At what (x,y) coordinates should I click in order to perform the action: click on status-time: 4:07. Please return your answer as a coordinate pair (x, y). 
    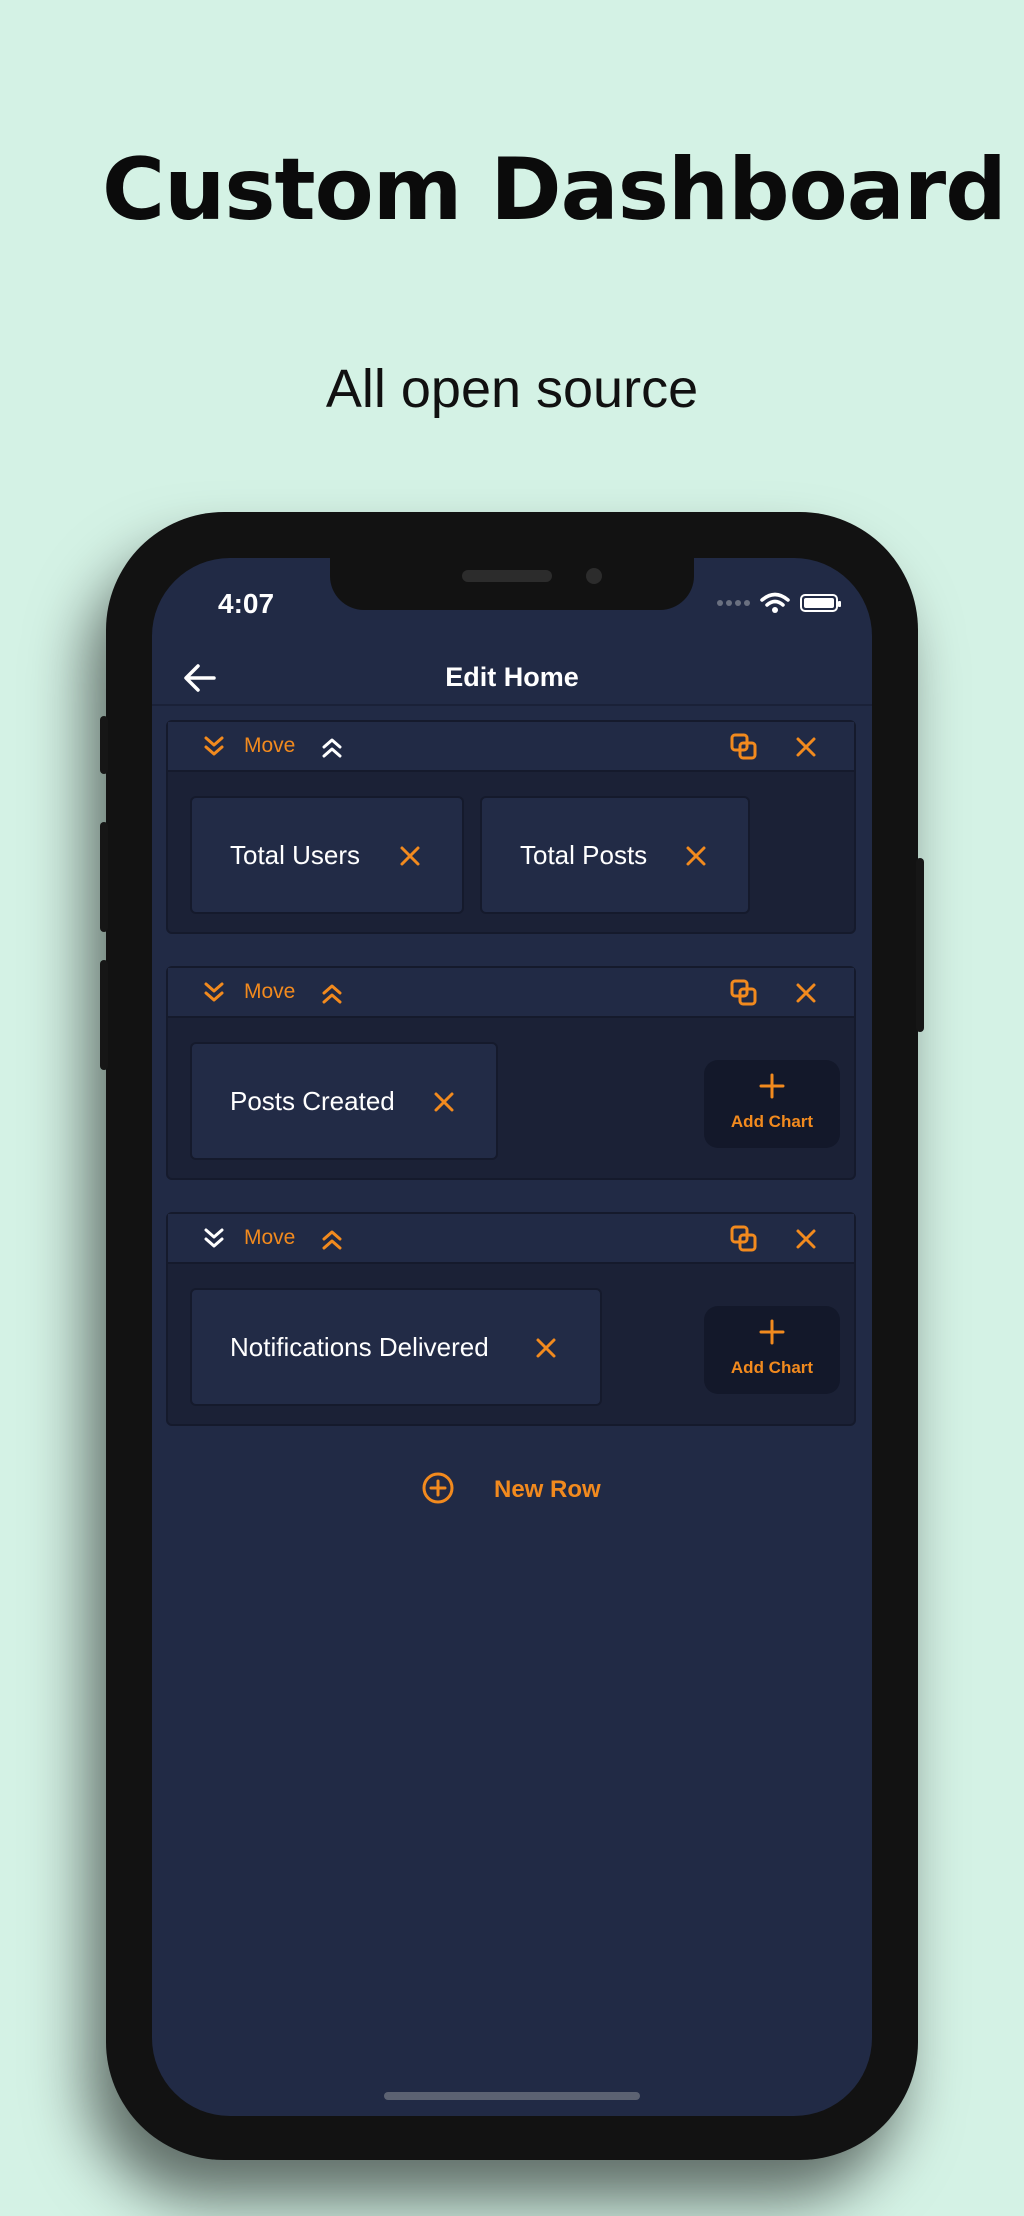
    Looking at the image, I should click on (246, 603).